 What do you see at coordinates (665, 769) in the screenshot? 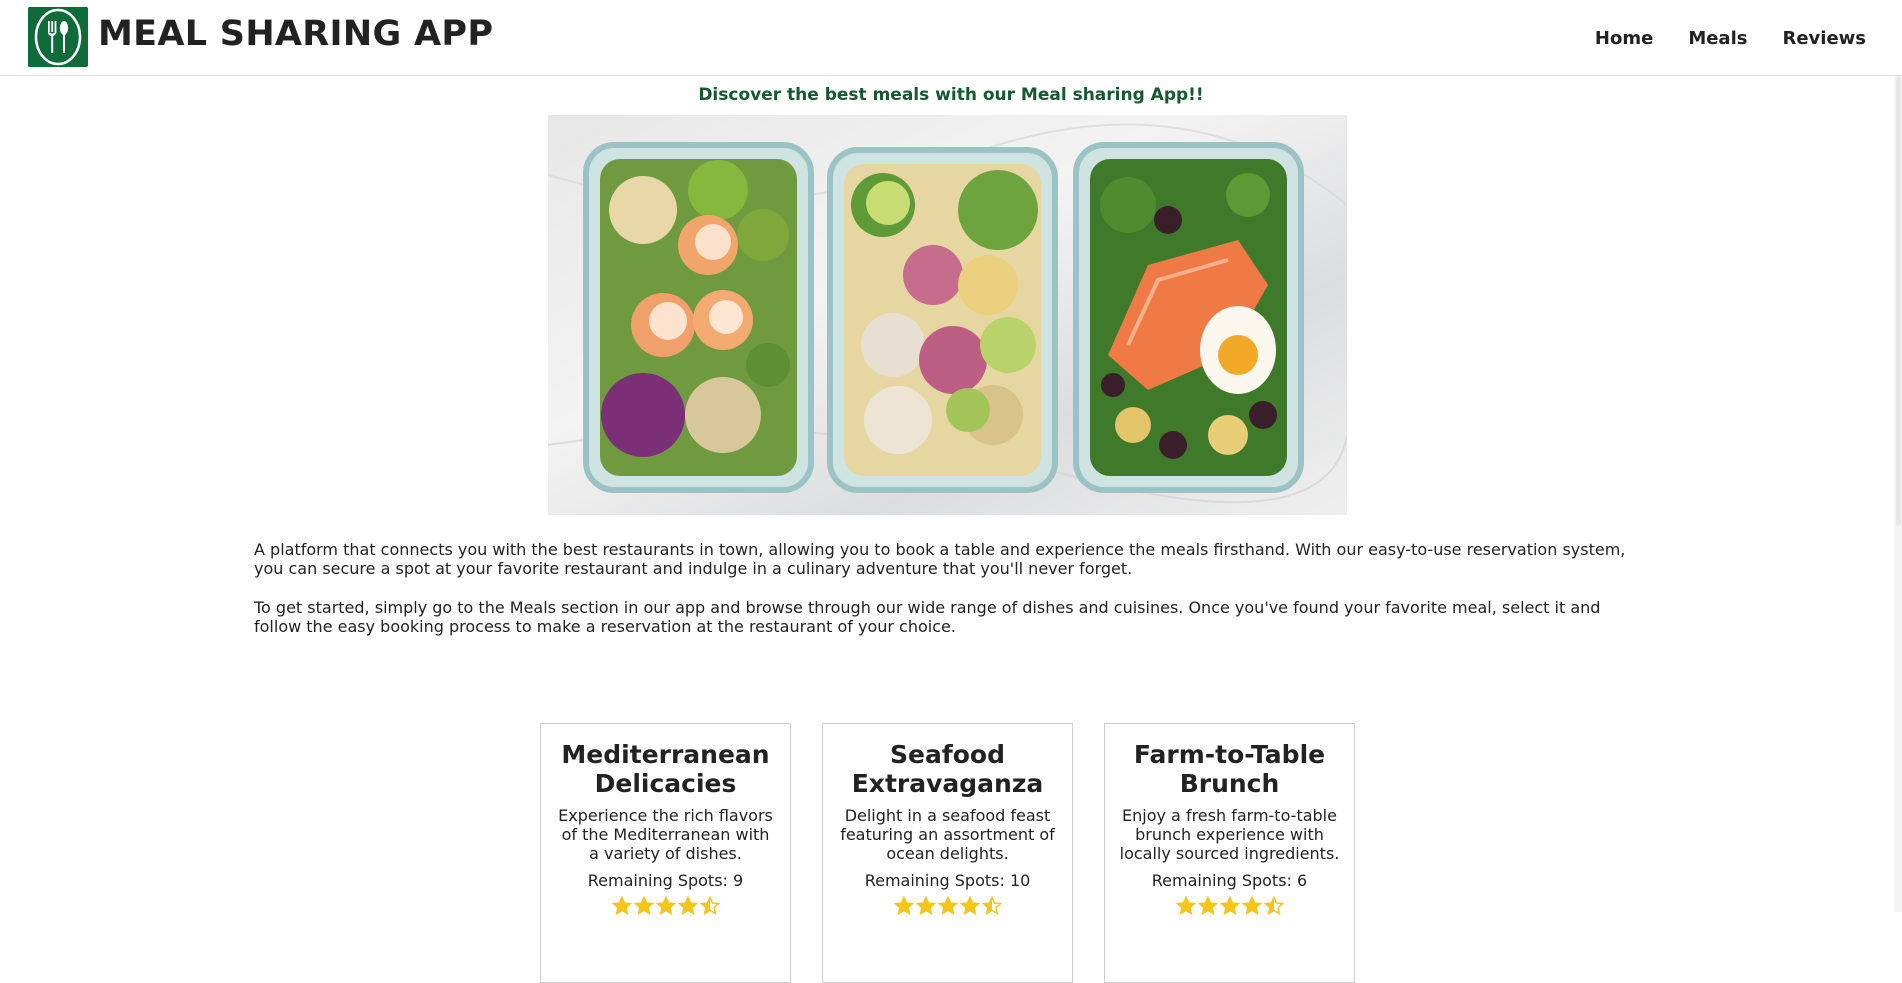
I see `meal-title: Mediterranean Delicacies` at bounding box center [665, 769].